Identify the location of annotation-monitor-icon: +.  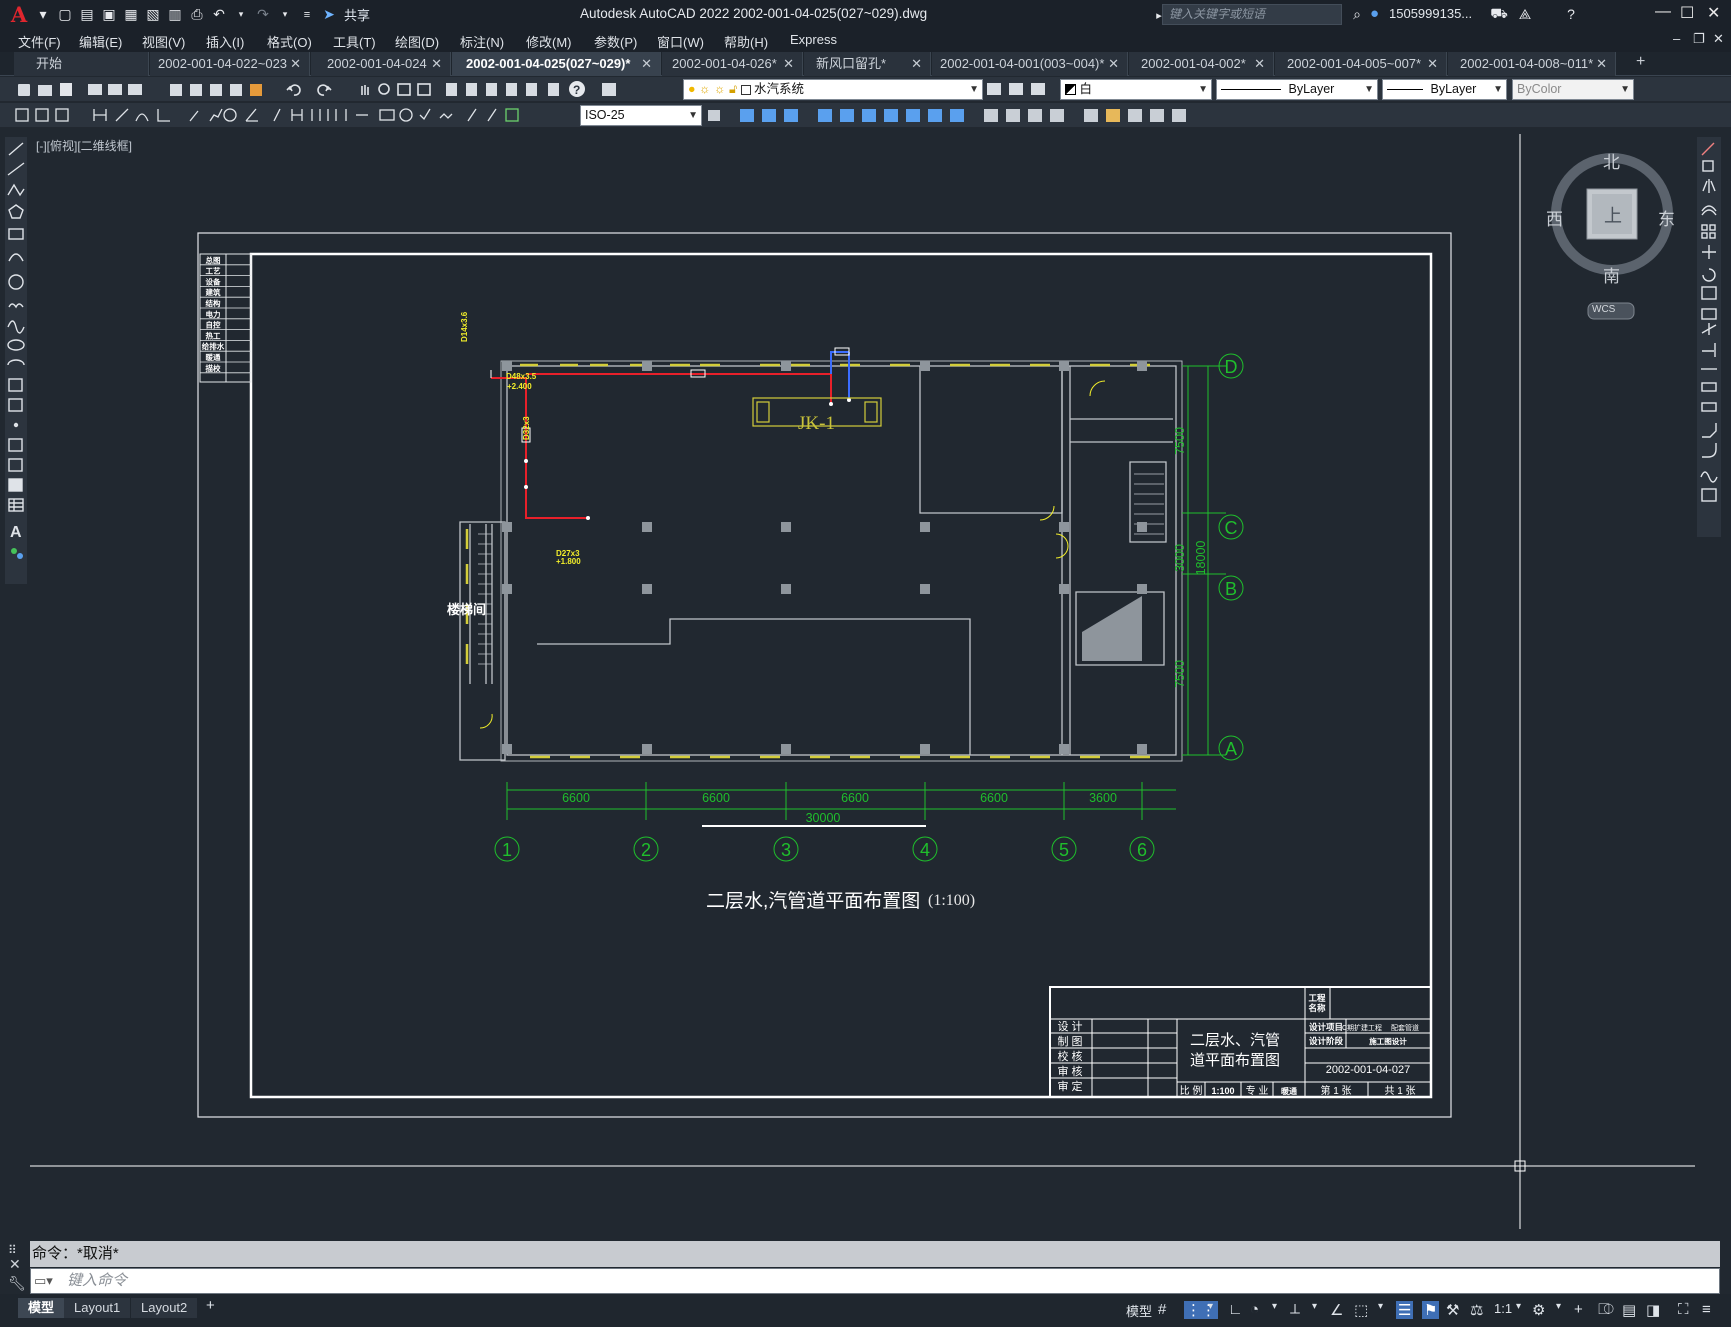
(1578, 1309).